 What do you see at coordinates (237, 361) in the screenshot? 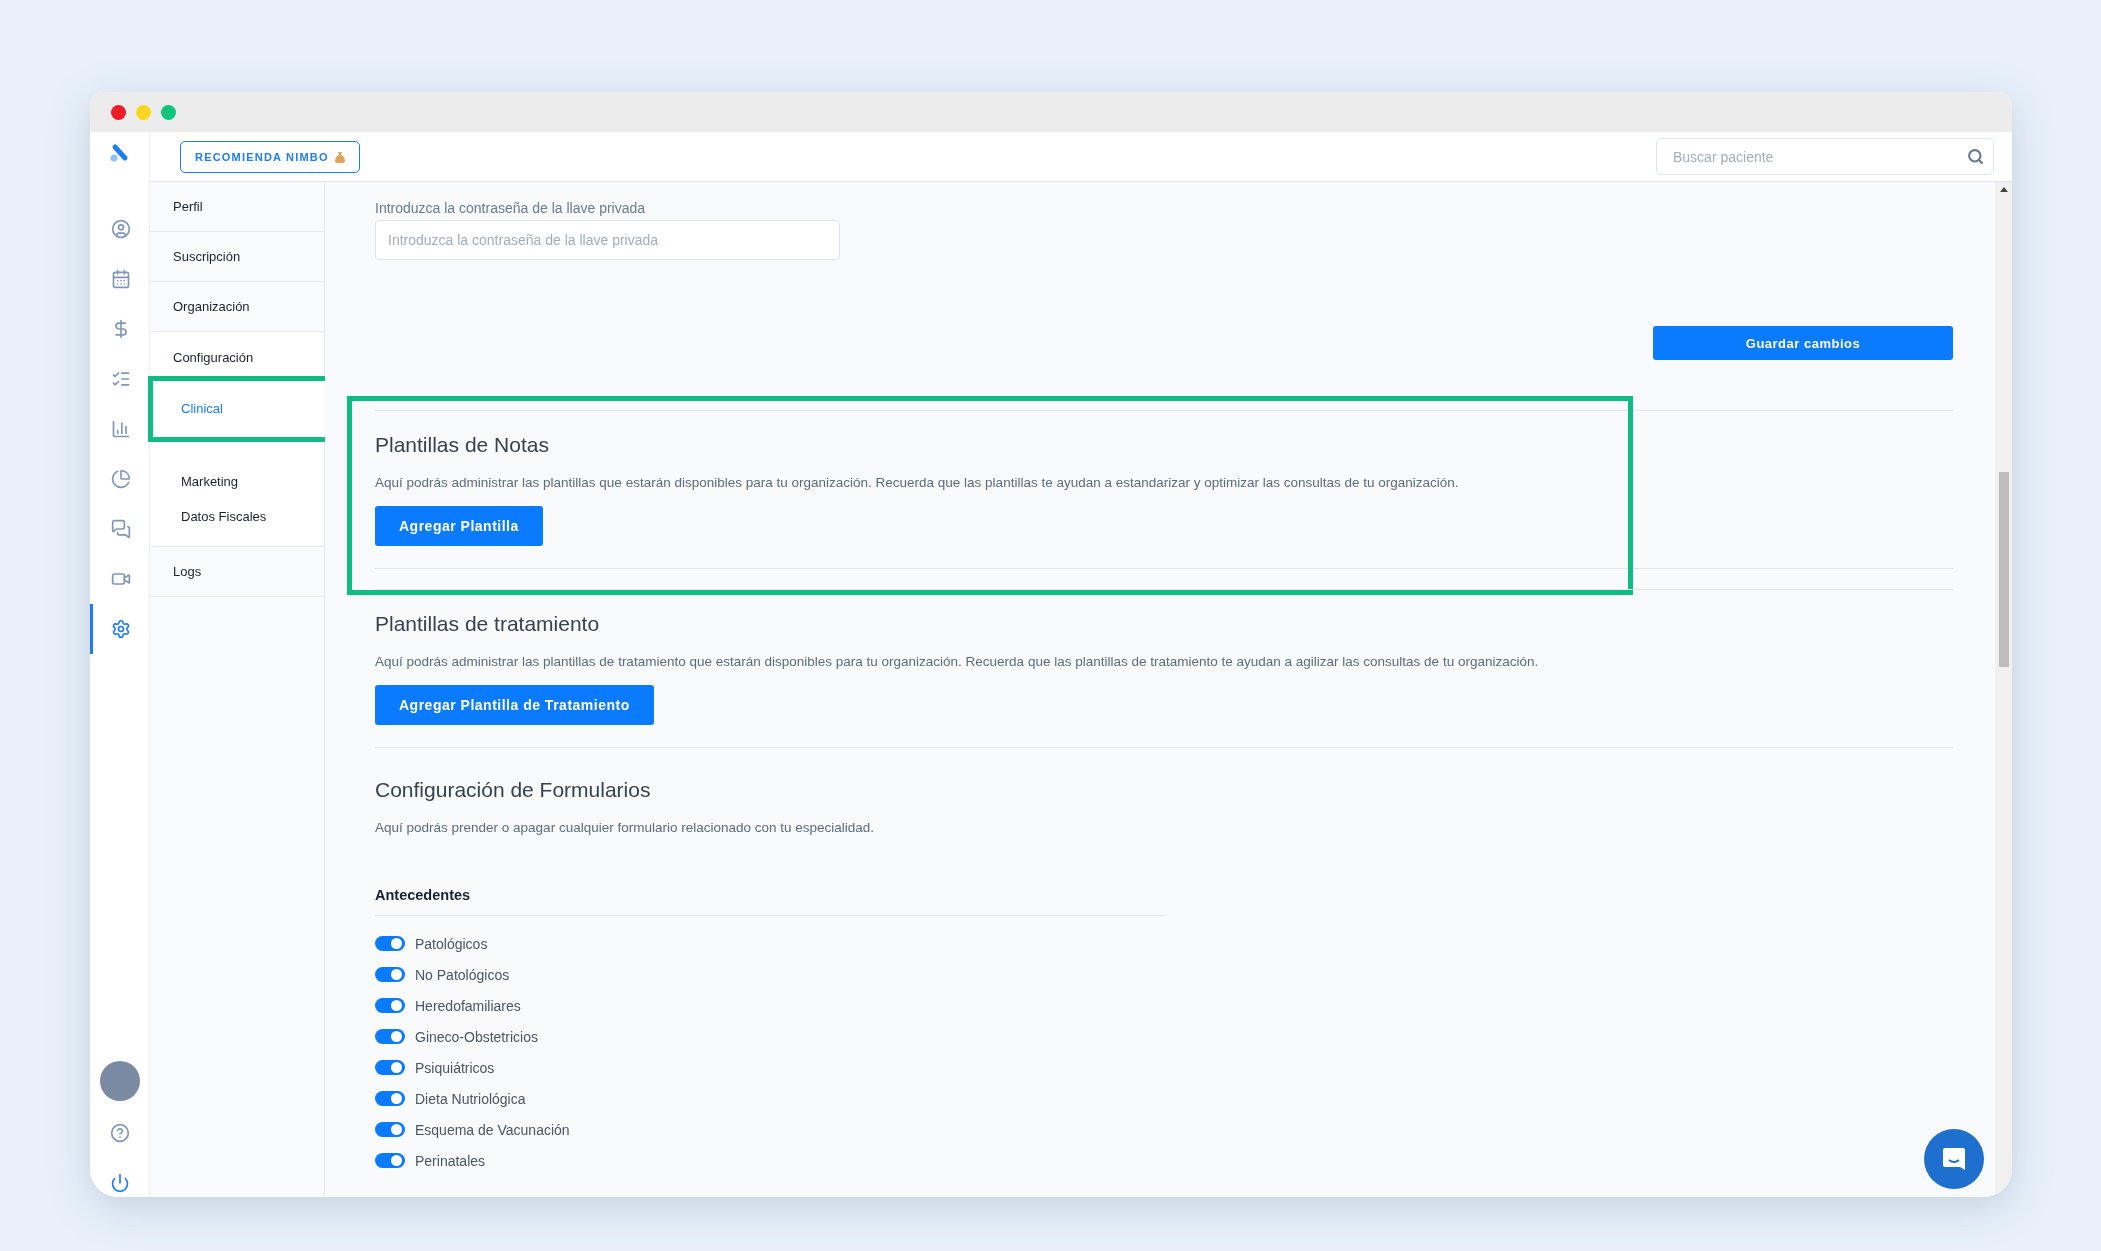
I see `nav-item: Configuración` at bounding box center [237, 361].